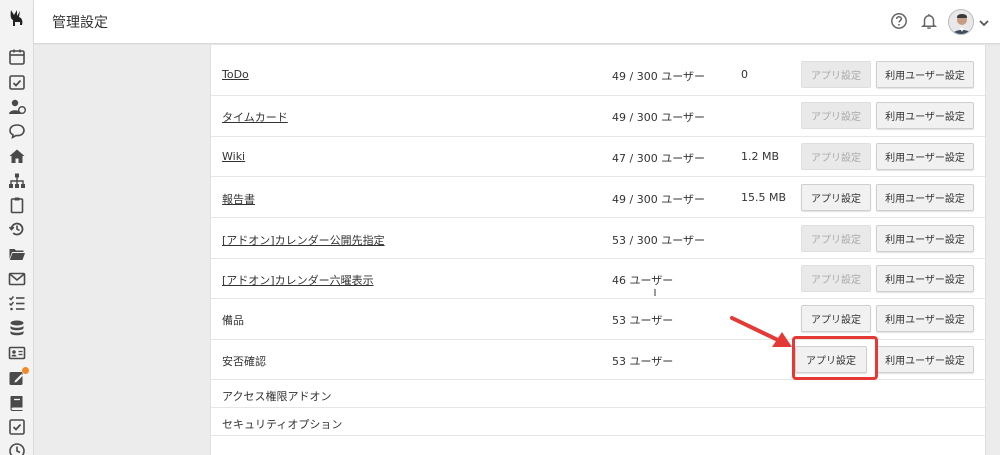 The image size is (1000, 455). I want to click on app-name: 安否確認, so click(244, 361).